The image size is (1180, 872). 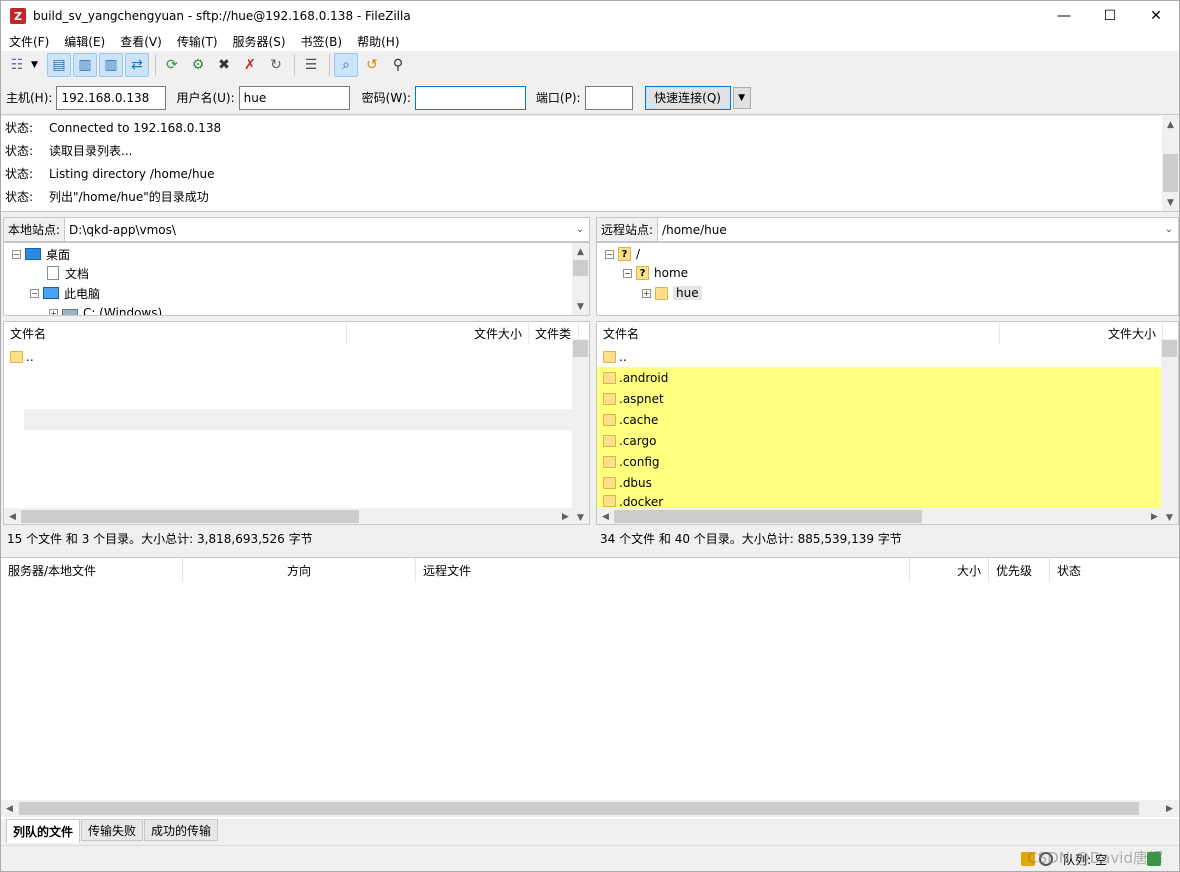 What do you see at coordinates (580, 279) in the screenshot?
I see `local-tree-scrollbar: ▲ ▼` at bounding box center [580, 279].